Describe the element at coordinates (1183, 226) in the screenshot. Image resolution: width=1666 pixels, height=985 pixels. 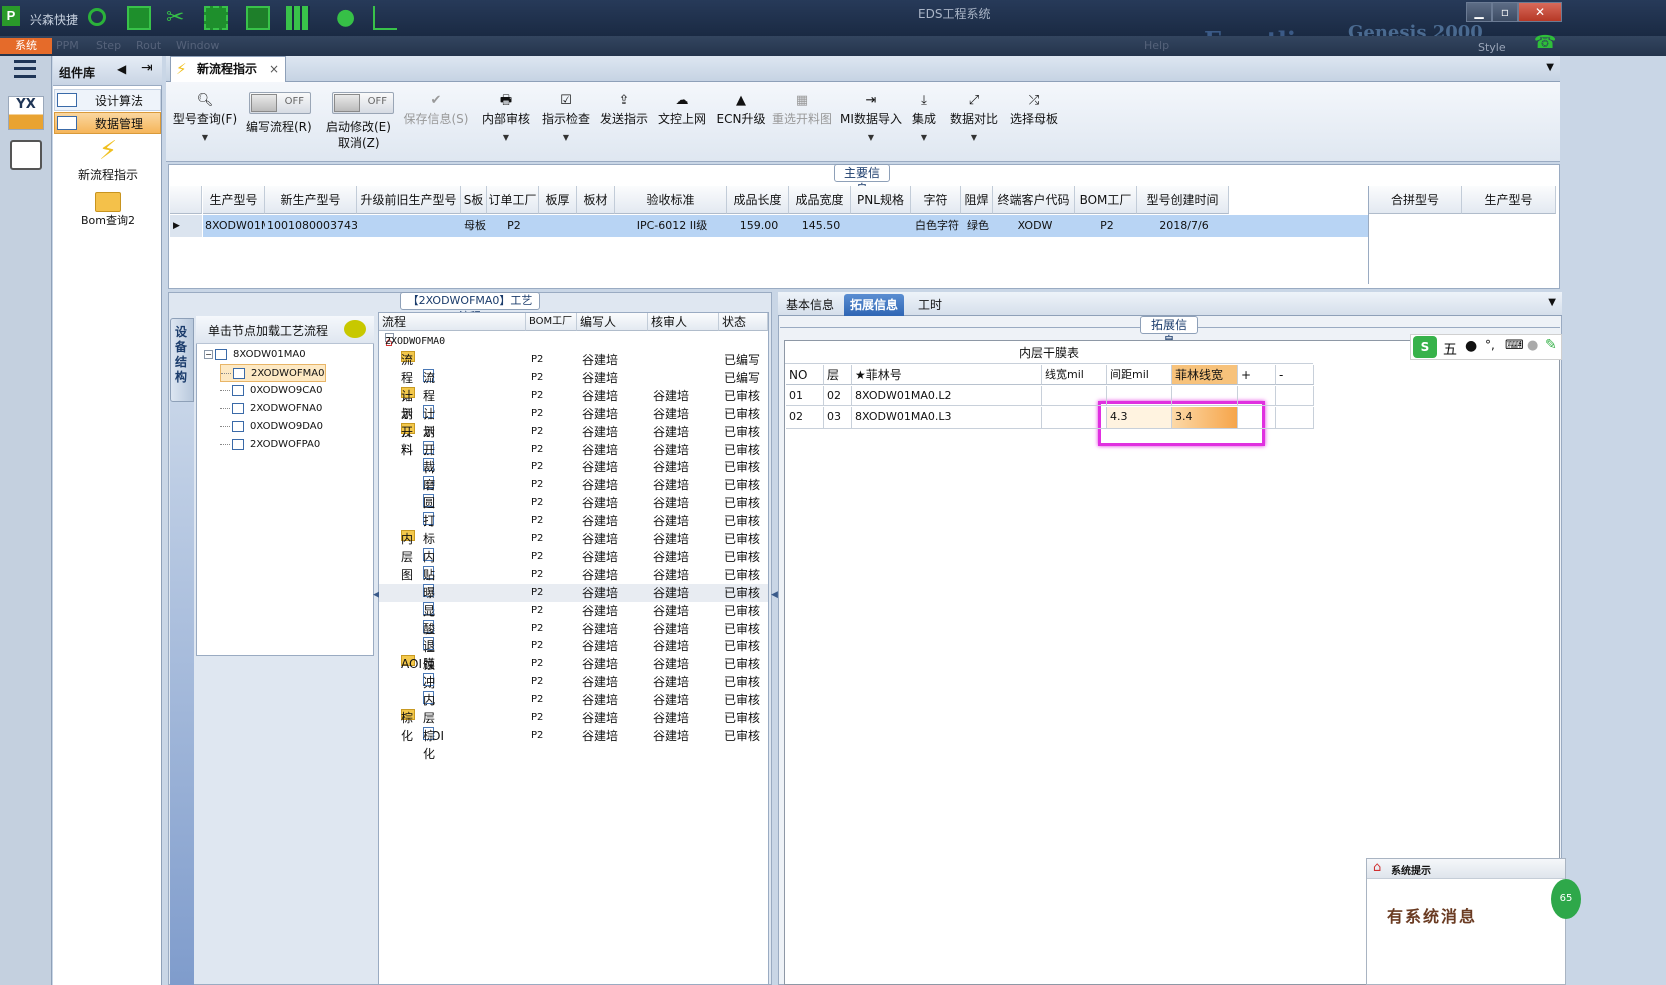
I see `main-info-cell: 2018/7/6` at that location.